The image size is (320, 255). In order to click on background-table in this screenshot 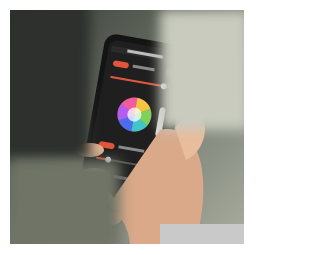, I will do `click(65, 202)`.